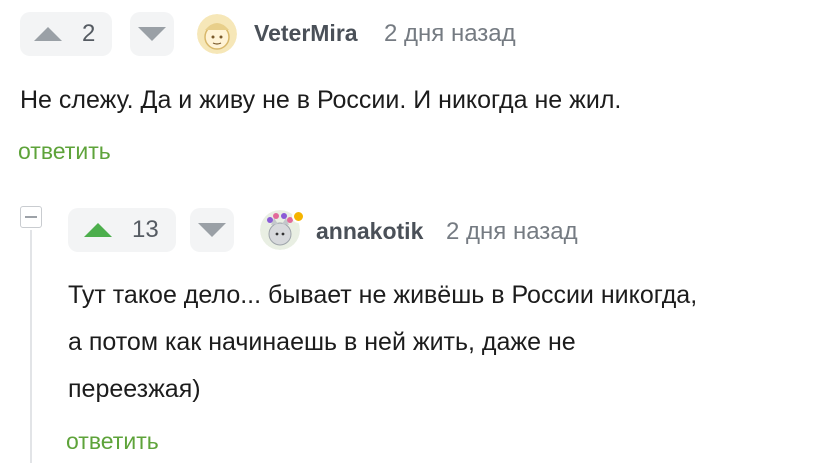 The width and height of the screenshot is (836, 463). What do you see at coordinates (89, 33) in the screenshot?
I see `comment-score: 2` at bounding box center [89, 33].